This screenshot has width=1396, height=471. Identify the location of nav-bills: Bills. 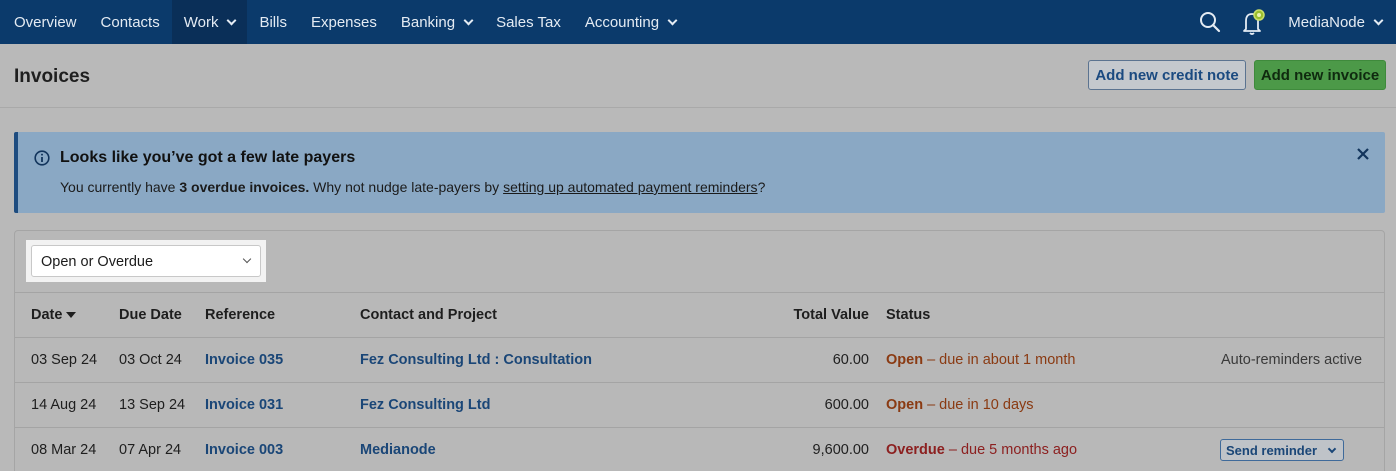
(273, 22).